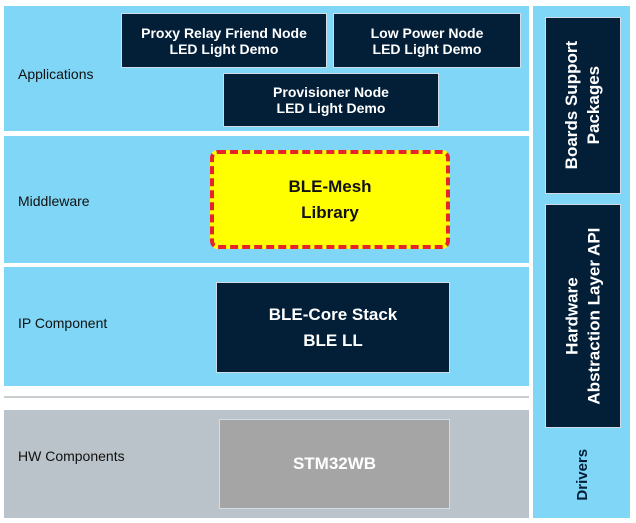  I want to click on box-line: Provisioner Node, so click(331, 92).